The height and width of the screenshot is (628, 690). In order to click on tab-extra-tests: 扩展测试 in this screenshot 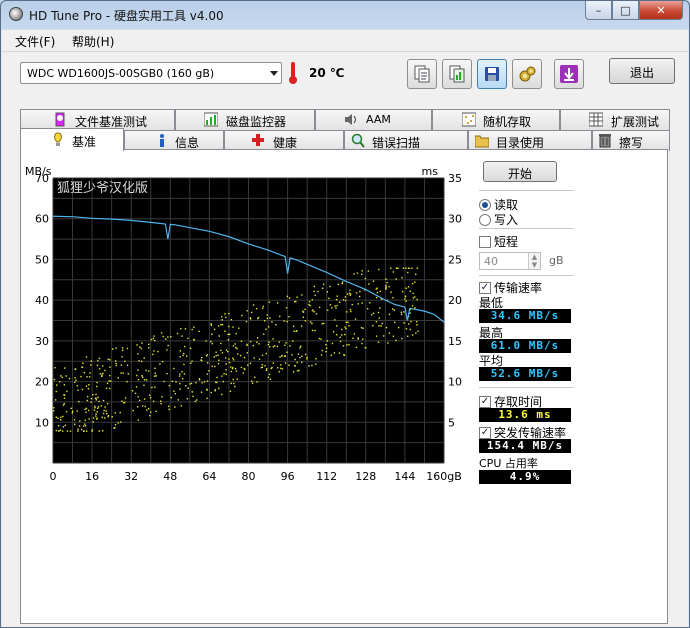, I will do `click(615, 119)`.